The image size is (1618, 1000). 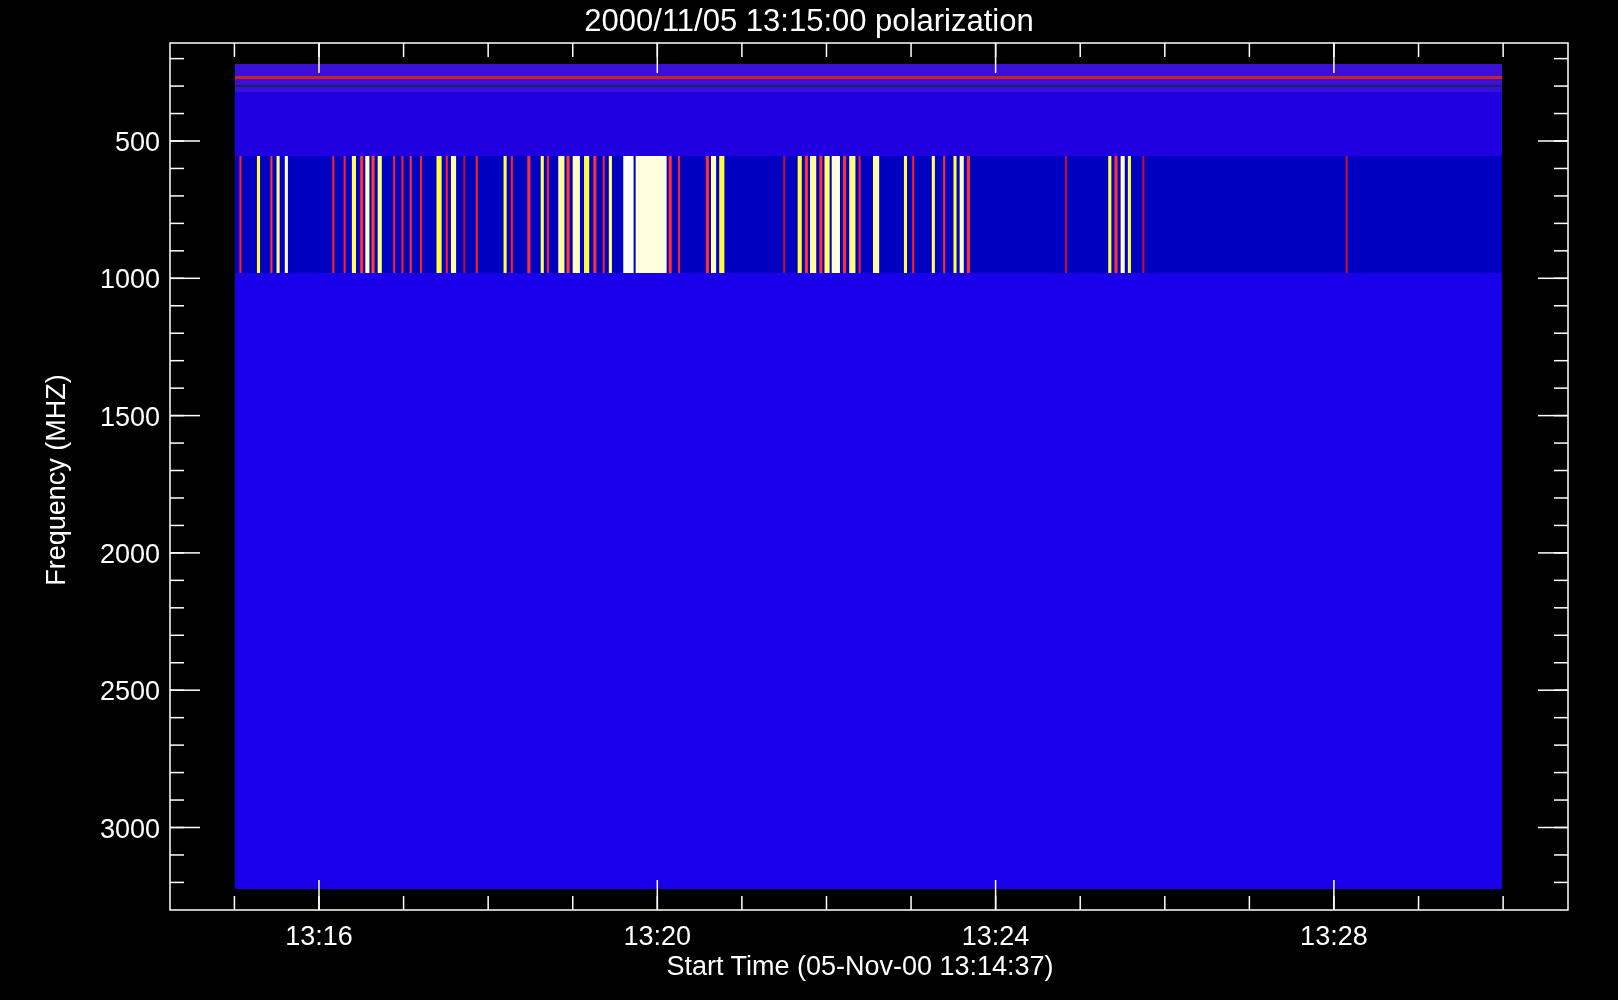 What do you see at coordinates (129, 553) in the screenshot?
I see `y-tick-label: 2000` at bounding box center [129, 553].